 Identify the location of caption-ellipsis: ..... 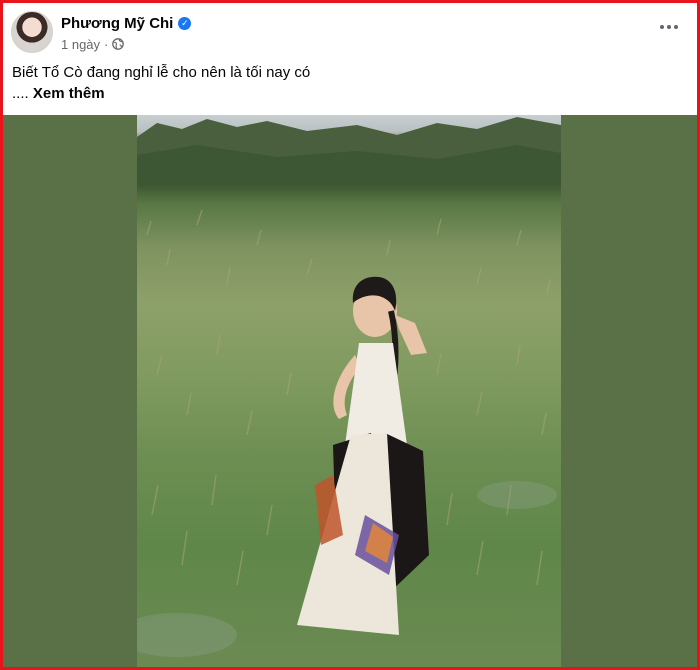
(20, 93).